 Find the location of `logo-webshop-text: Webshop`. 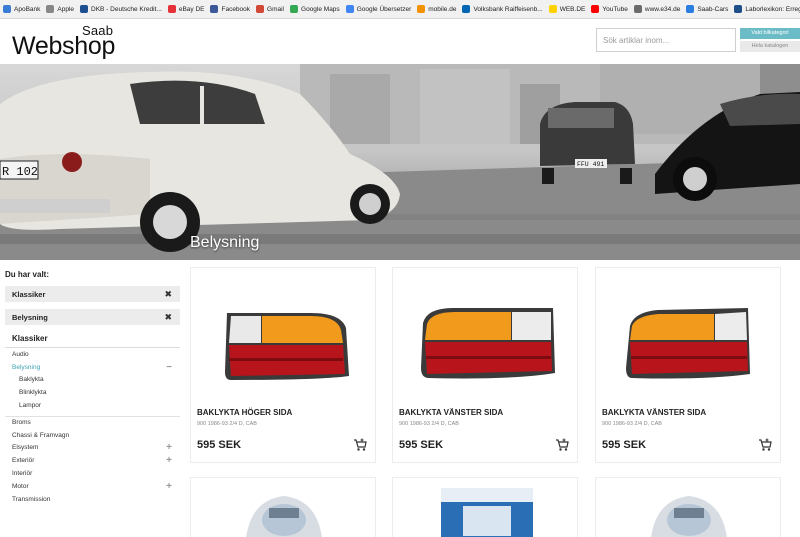

logo-webshop-text: Webshop is located at coordinates (64, 46).